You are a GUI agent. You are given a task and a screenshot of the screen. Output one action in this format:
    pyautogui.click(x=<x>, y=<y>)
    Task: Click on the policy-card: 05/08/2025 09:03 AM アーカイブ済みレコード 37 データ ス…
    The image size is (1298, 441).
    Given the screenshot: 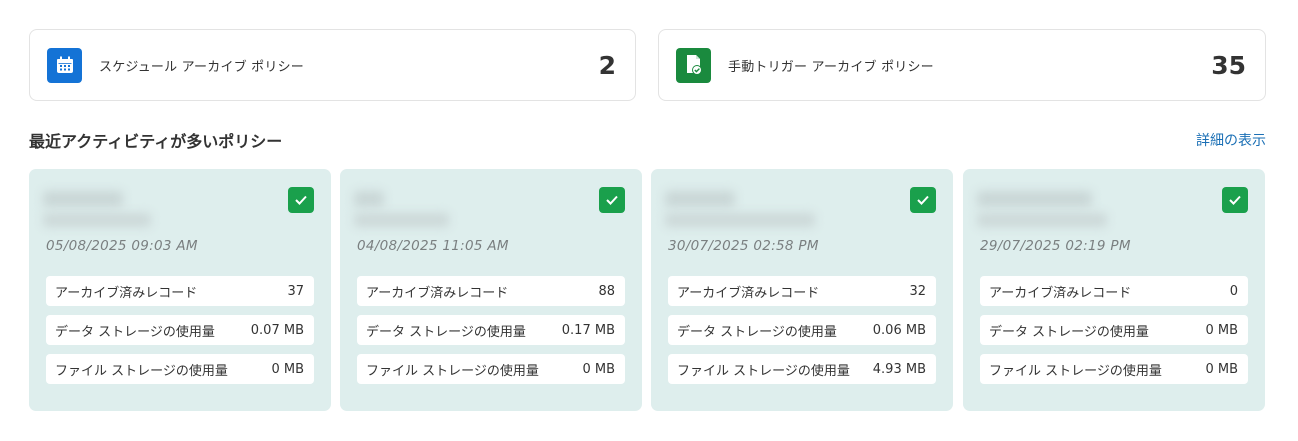 What is the action you would take?
    pyautogui.click(x=180, y=290)
    